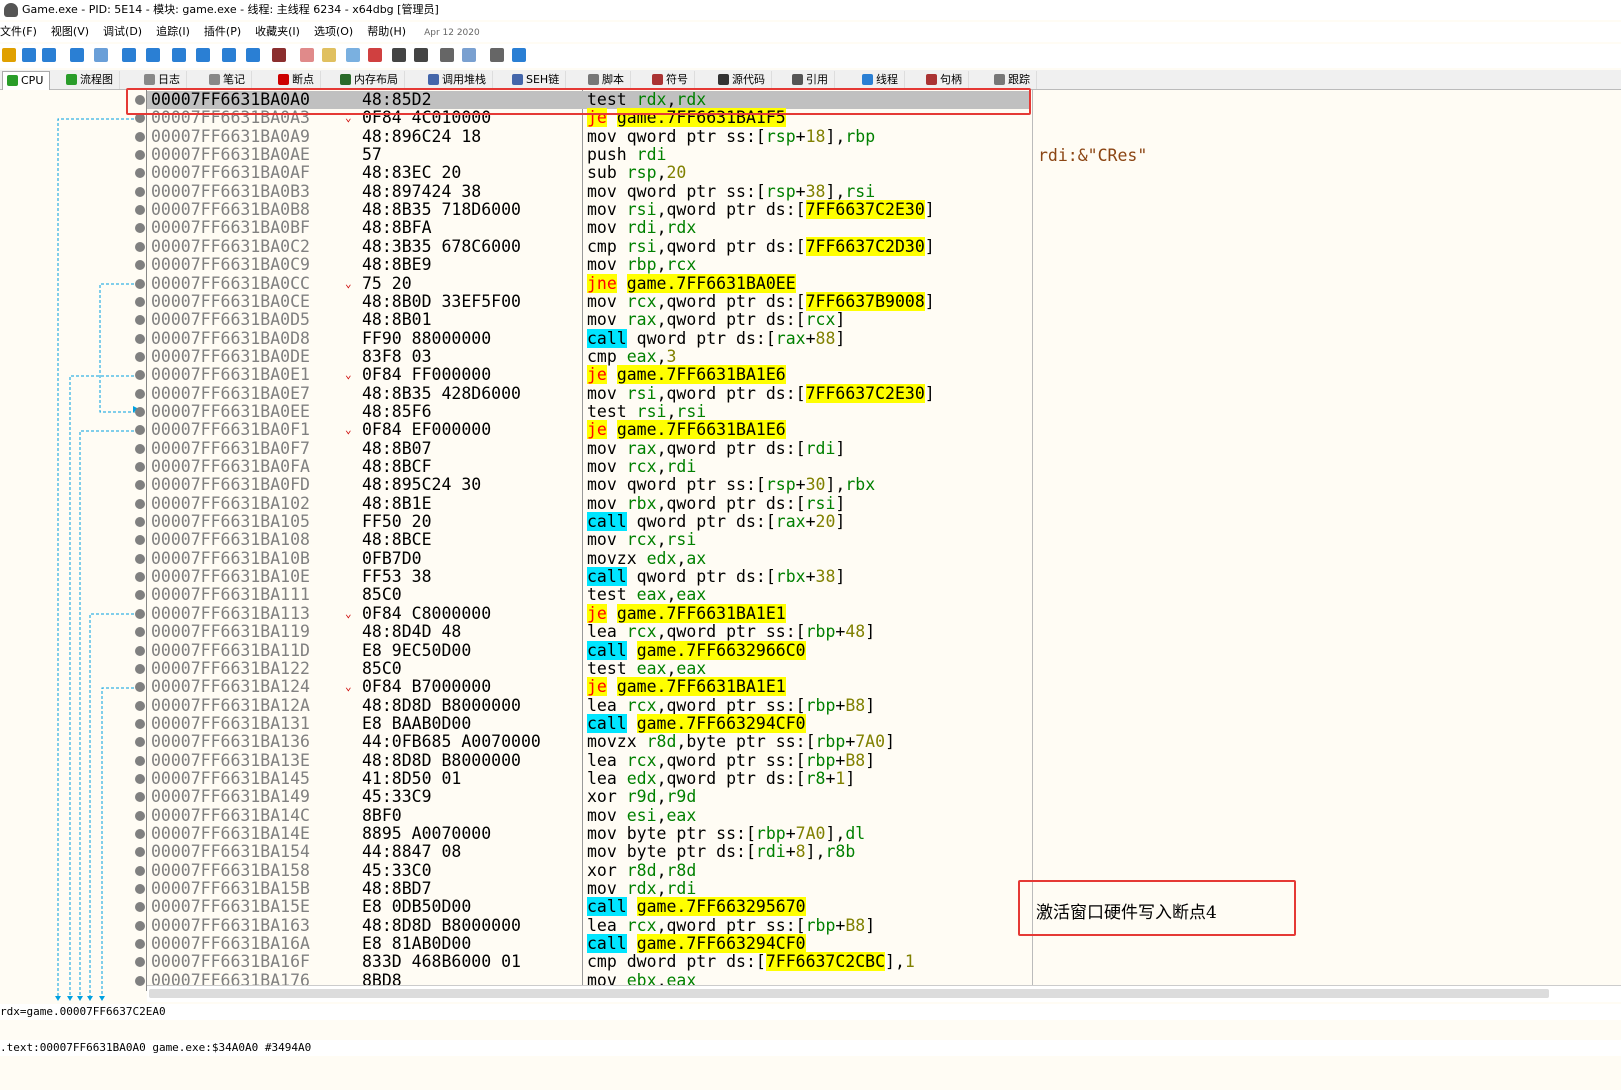 This screenshot has width=1621, height=1090. What do you see at coordinates (307, 55) in the screenshot?
I see `comment-icon` at bounding box center [307, 55].